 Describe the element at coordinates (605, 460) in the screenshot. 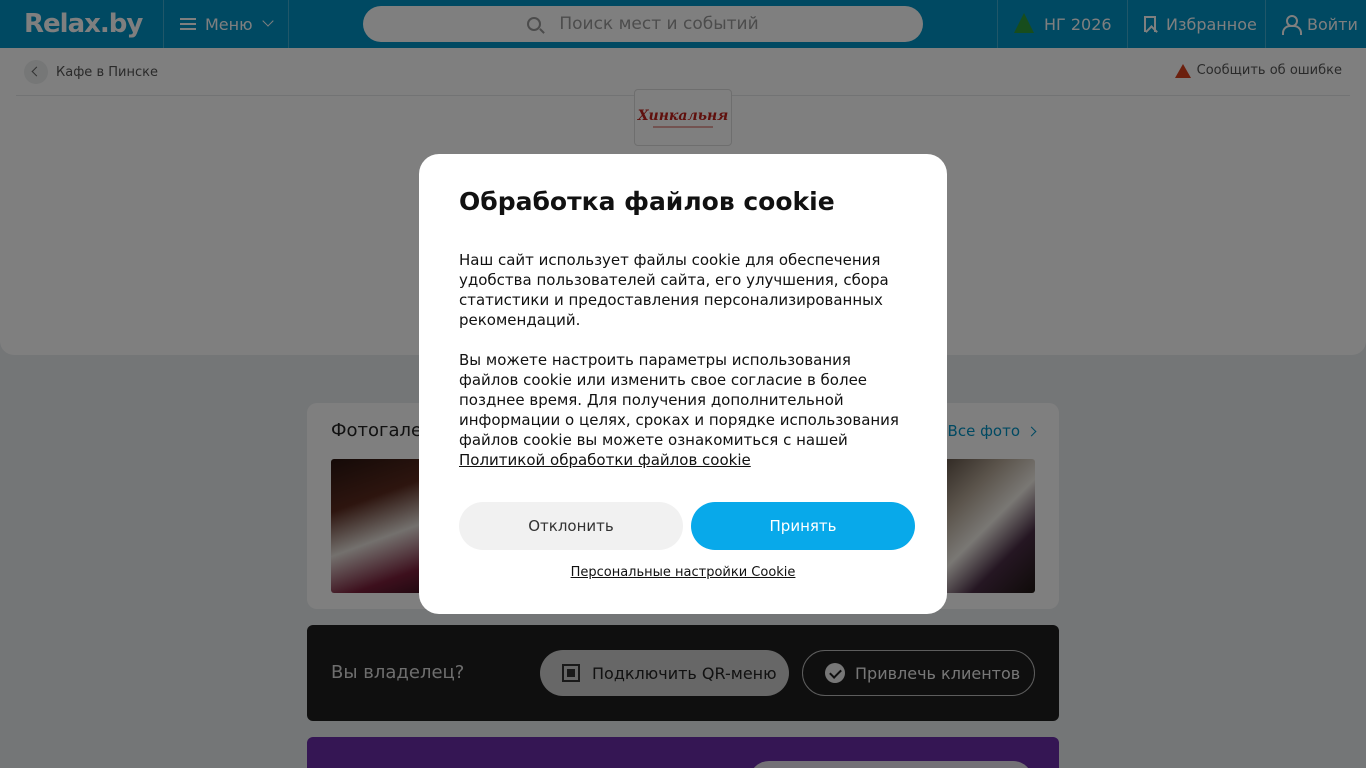

I see `cookie-policy-link: Политикой обработки файлов cookie` at that location.